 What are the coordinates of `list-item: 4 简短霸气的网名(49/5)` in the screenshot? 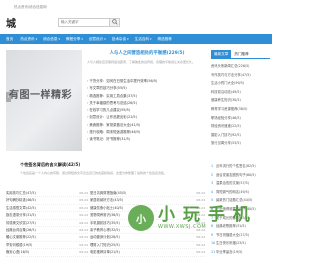 It's located at (240, 192).